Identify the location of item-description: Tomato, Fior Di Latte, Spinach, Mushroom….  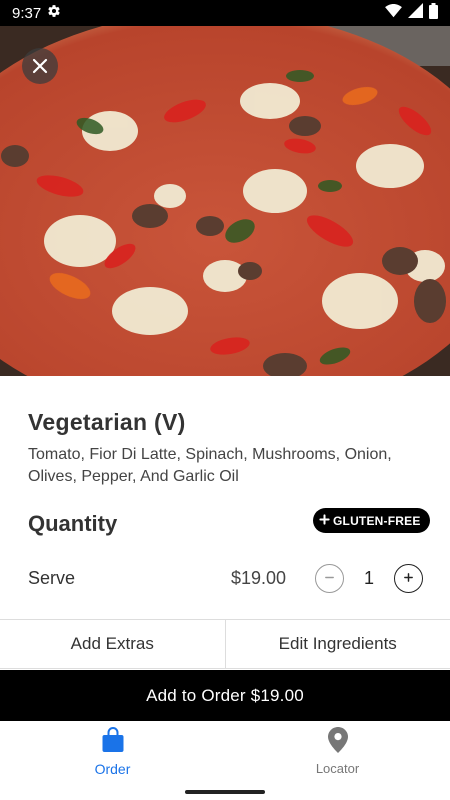
(210, 465).